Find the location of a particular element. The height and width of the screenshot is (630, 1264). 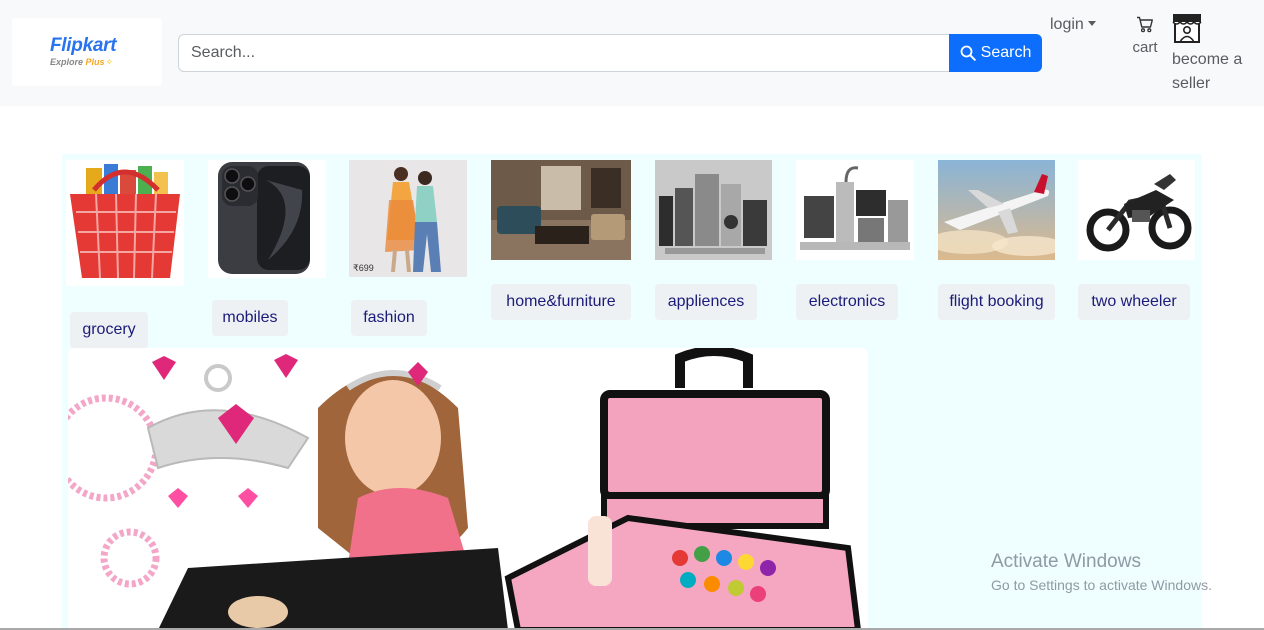

category-grocery: grocery is located at coordinates (125, 255).